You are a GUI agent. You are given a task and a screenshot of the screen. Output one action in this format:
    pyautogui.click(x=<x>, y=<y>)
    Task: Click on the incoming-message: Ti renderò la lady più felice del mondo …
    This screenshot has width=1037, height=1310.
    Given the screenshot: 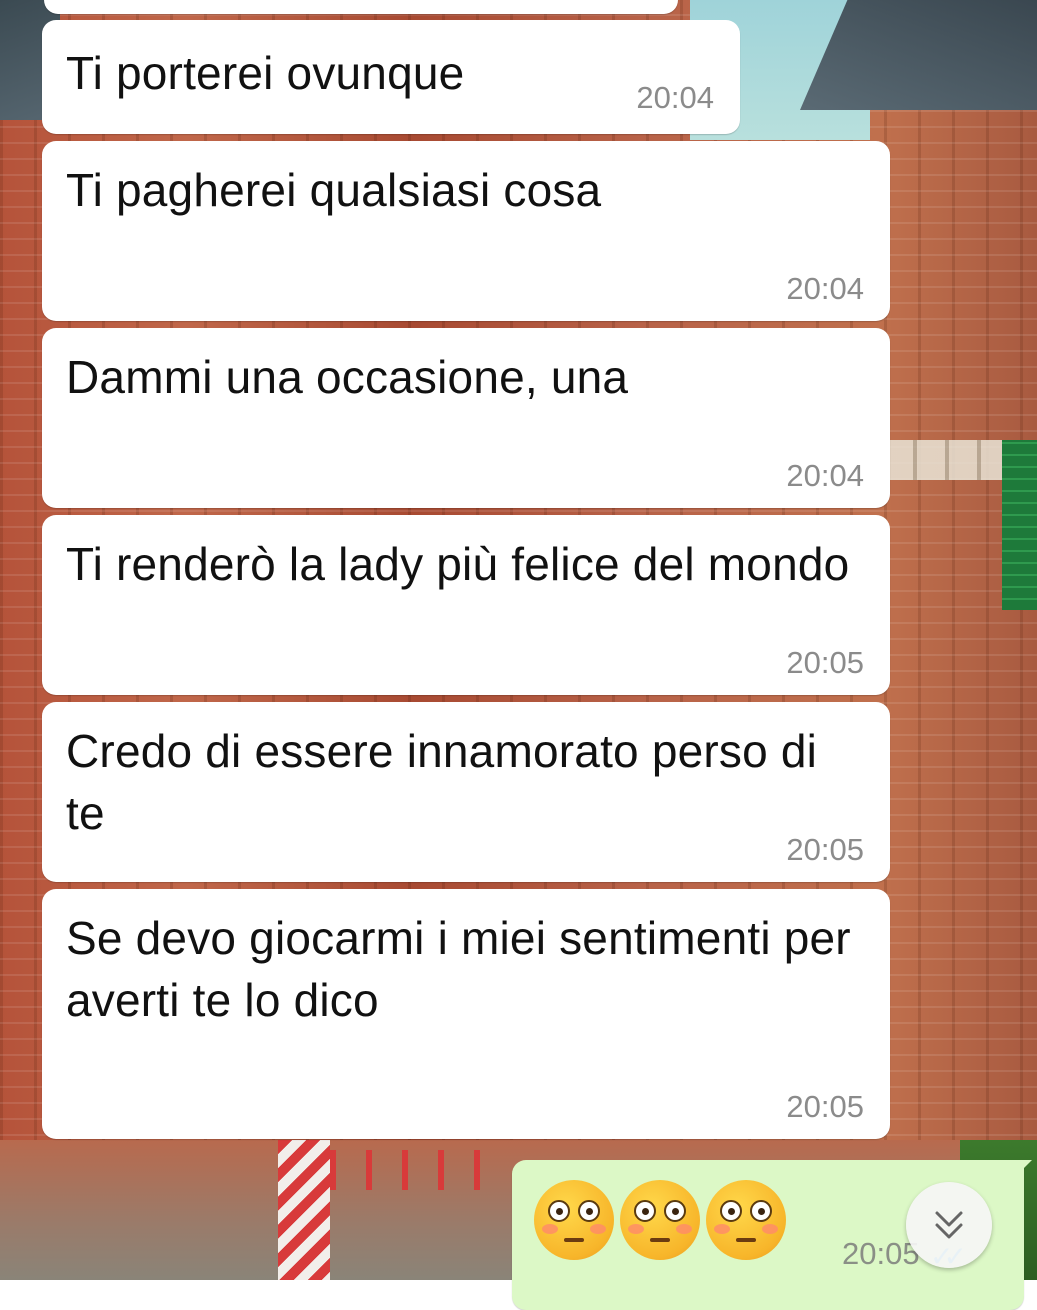 What is the action you would take?
    pyautogui.click(x=466, y=605)
    